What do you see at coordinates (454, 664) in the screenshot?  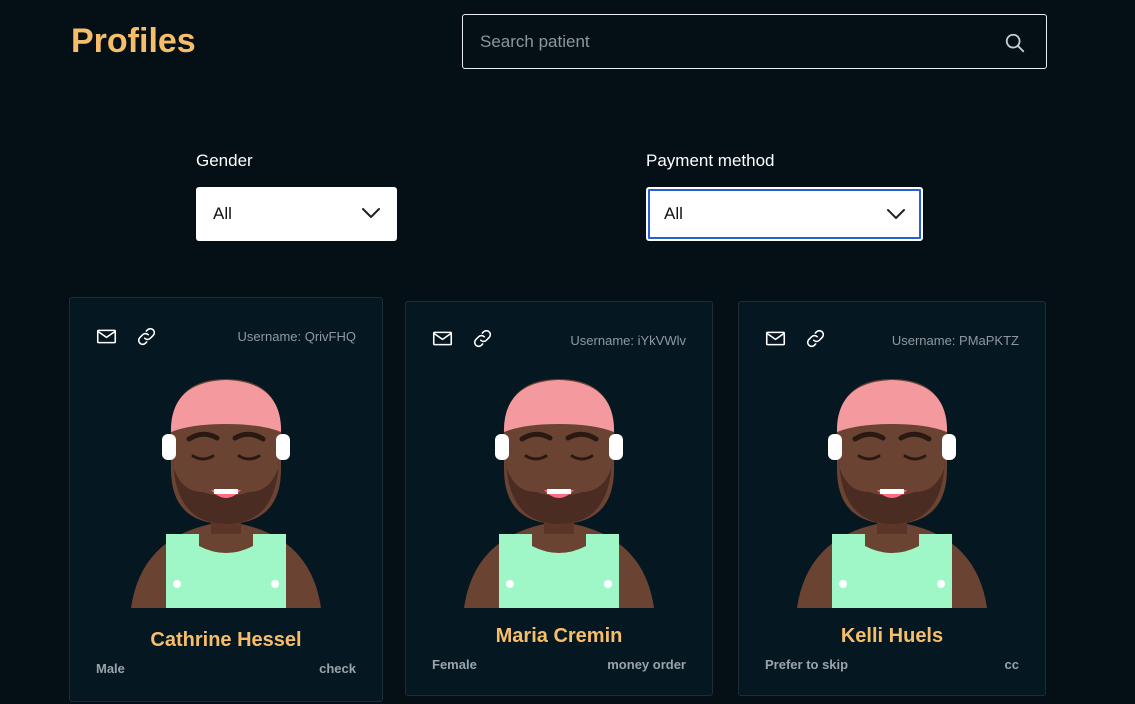 I see `patient-gender: Female` at bounding box center [454, 664].